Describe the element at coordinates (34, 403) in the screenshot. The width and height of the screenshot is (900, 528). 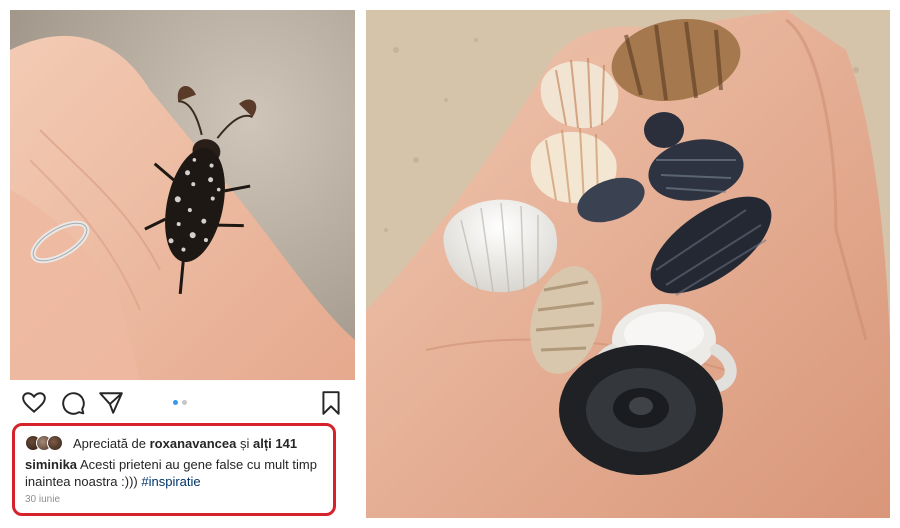
I see `heart-icon` at that location.